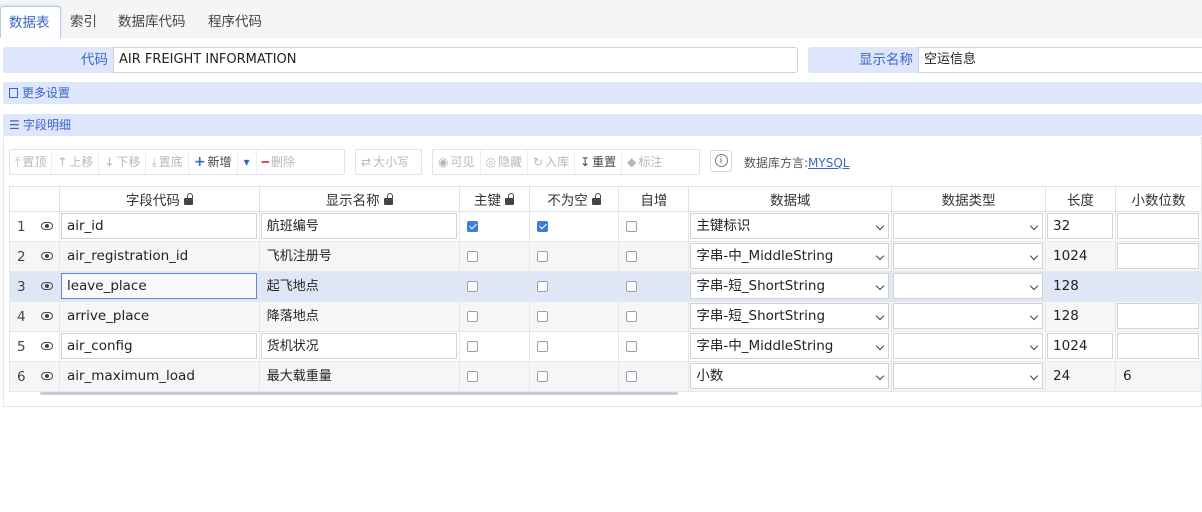 This screenshot has height=512, width=1202. What do you see at coordinates (644, 162) in the screenshot?
I see `mark-button: ◆ 标注` at bounding box center [644, 162].